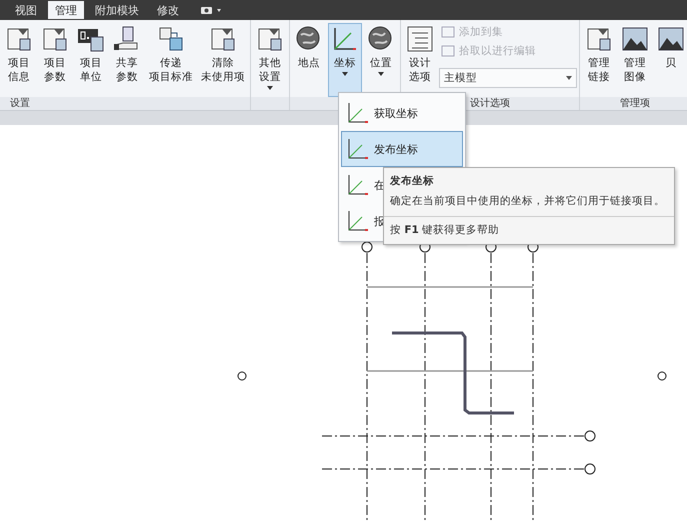 Image resolution: width=687 pixels, height=523 pixels. Describe the element at coordinates (529, 230) in the screenshot. I see `tooltip-help: 按 F1 键获得更多帮助` at that location.